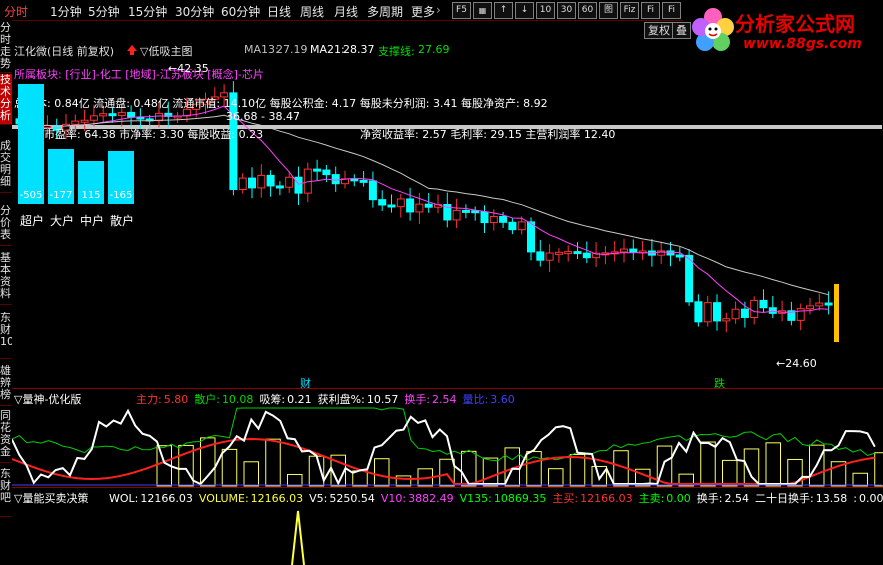  Describe the element at coordinates (461, 10) in the screenshot. I see `f5-button: F5` at that location.